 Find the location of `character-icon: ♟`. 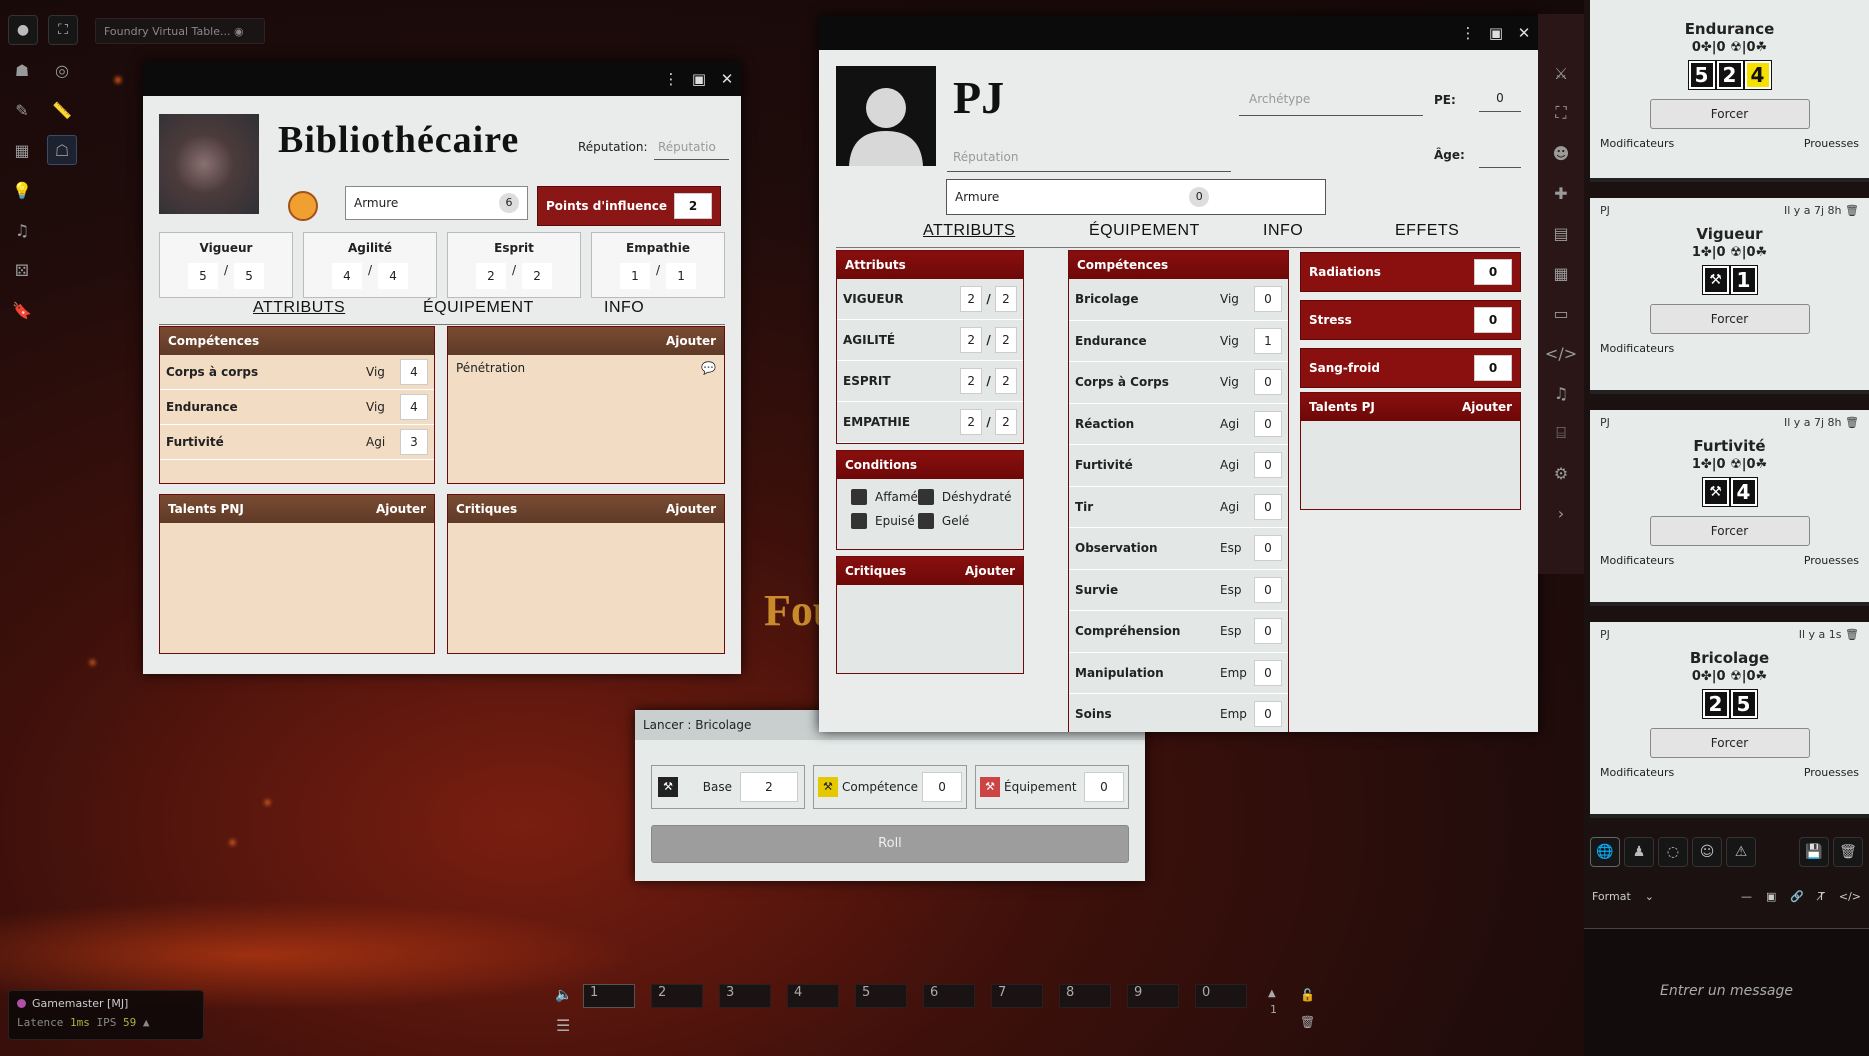

character-icon: ♟ is located at coordinates (1639, 852).